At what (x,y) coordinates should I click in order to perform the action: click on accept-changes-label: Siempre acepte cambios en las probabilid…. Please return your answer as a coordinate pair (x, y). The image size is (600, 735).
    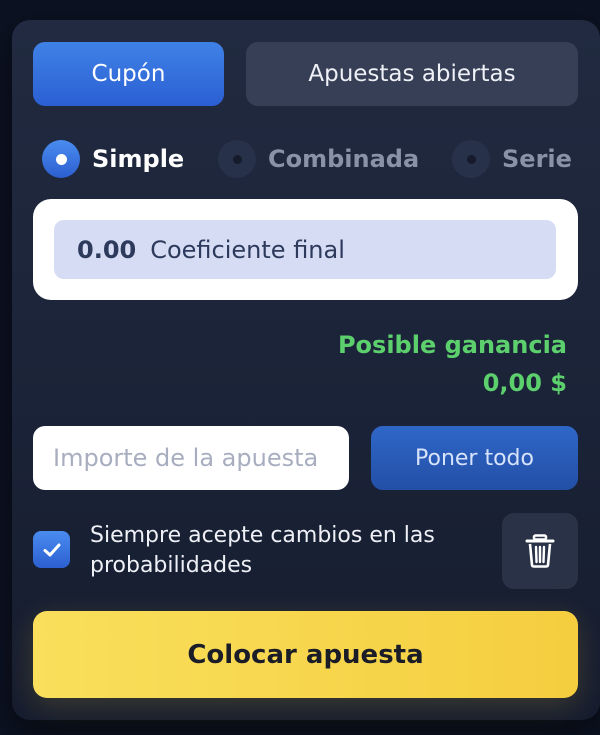
    Looking at the image, I should click on (262, 550).